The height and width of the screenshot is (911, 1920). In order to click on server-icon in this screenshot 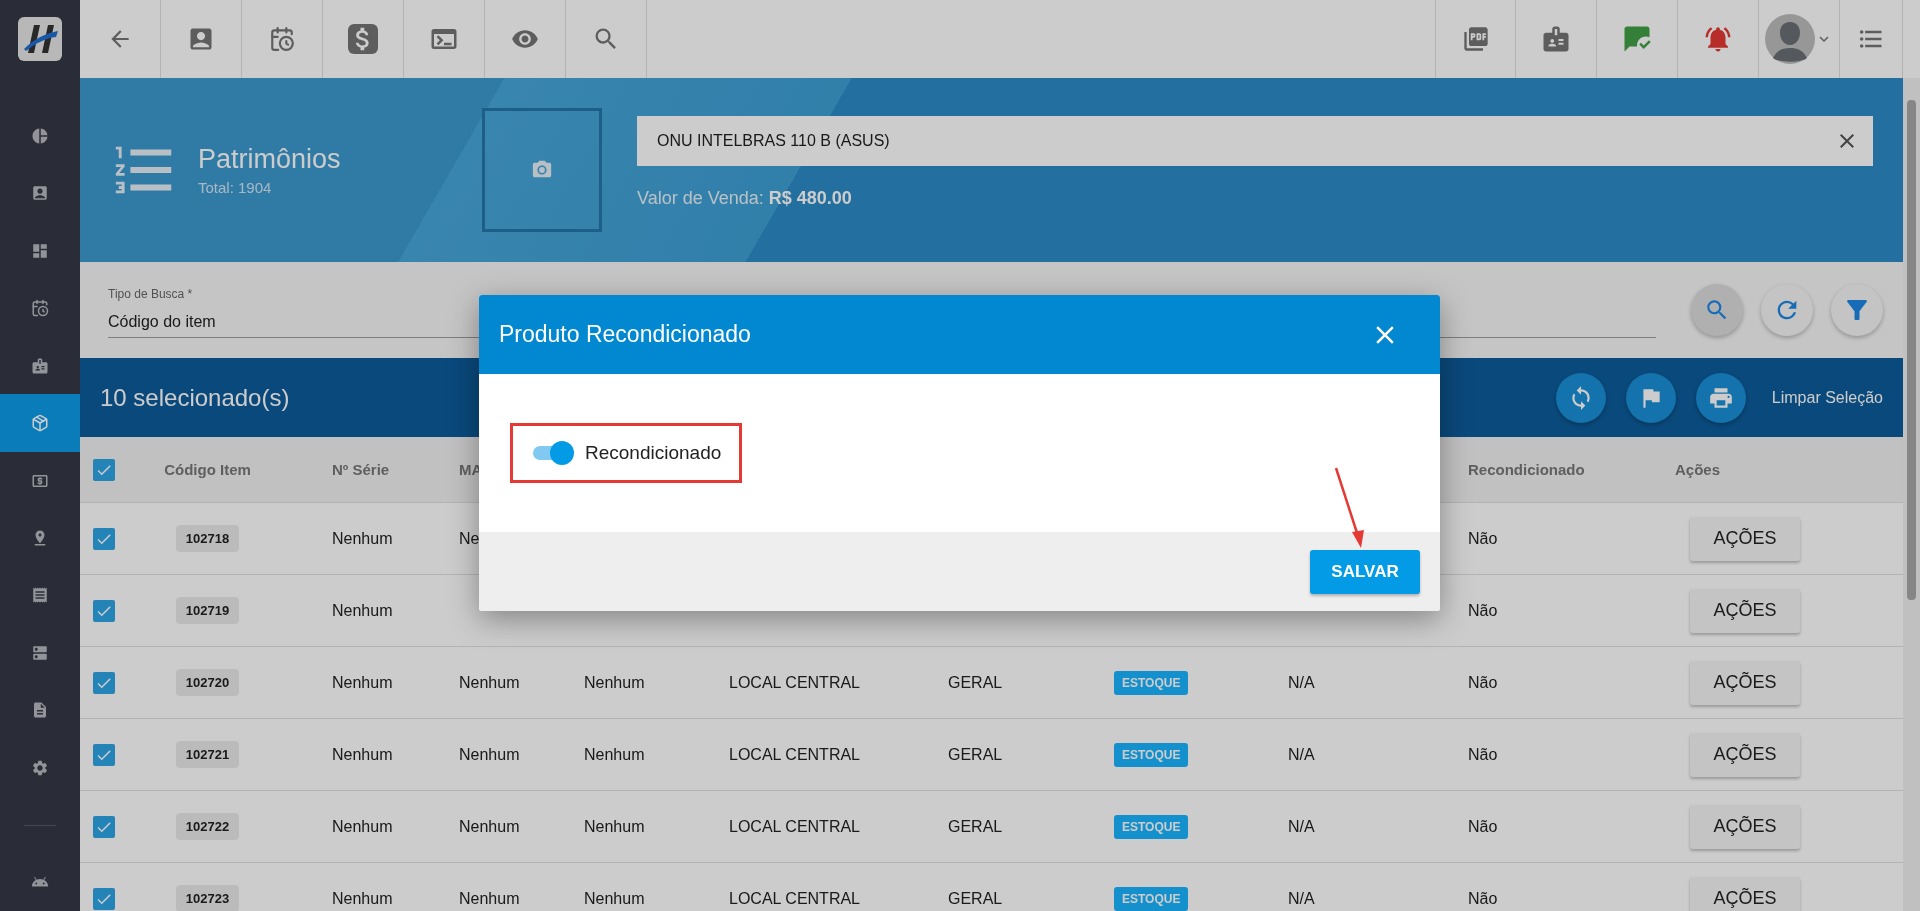, I will do `click(40, 652)`.